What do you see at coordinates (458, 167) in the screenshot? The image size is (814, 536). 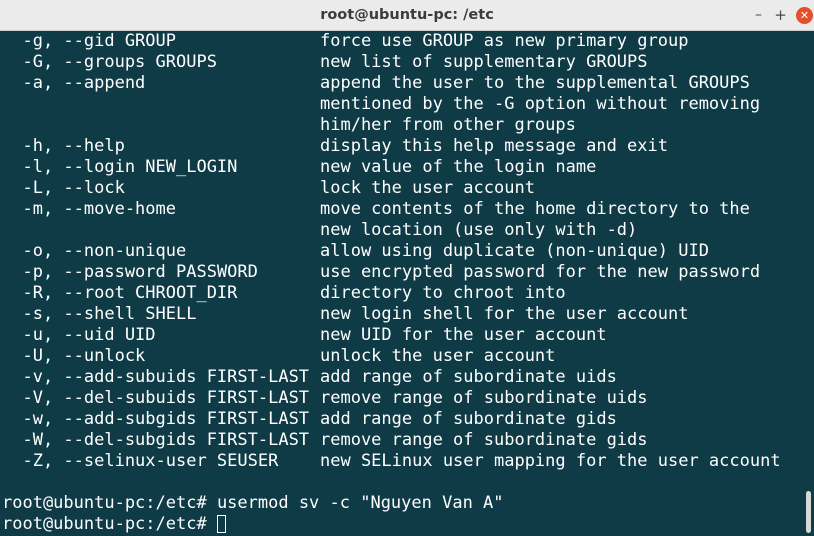 I see `help-description: new value of the login name` at bounding box center [458, 167].